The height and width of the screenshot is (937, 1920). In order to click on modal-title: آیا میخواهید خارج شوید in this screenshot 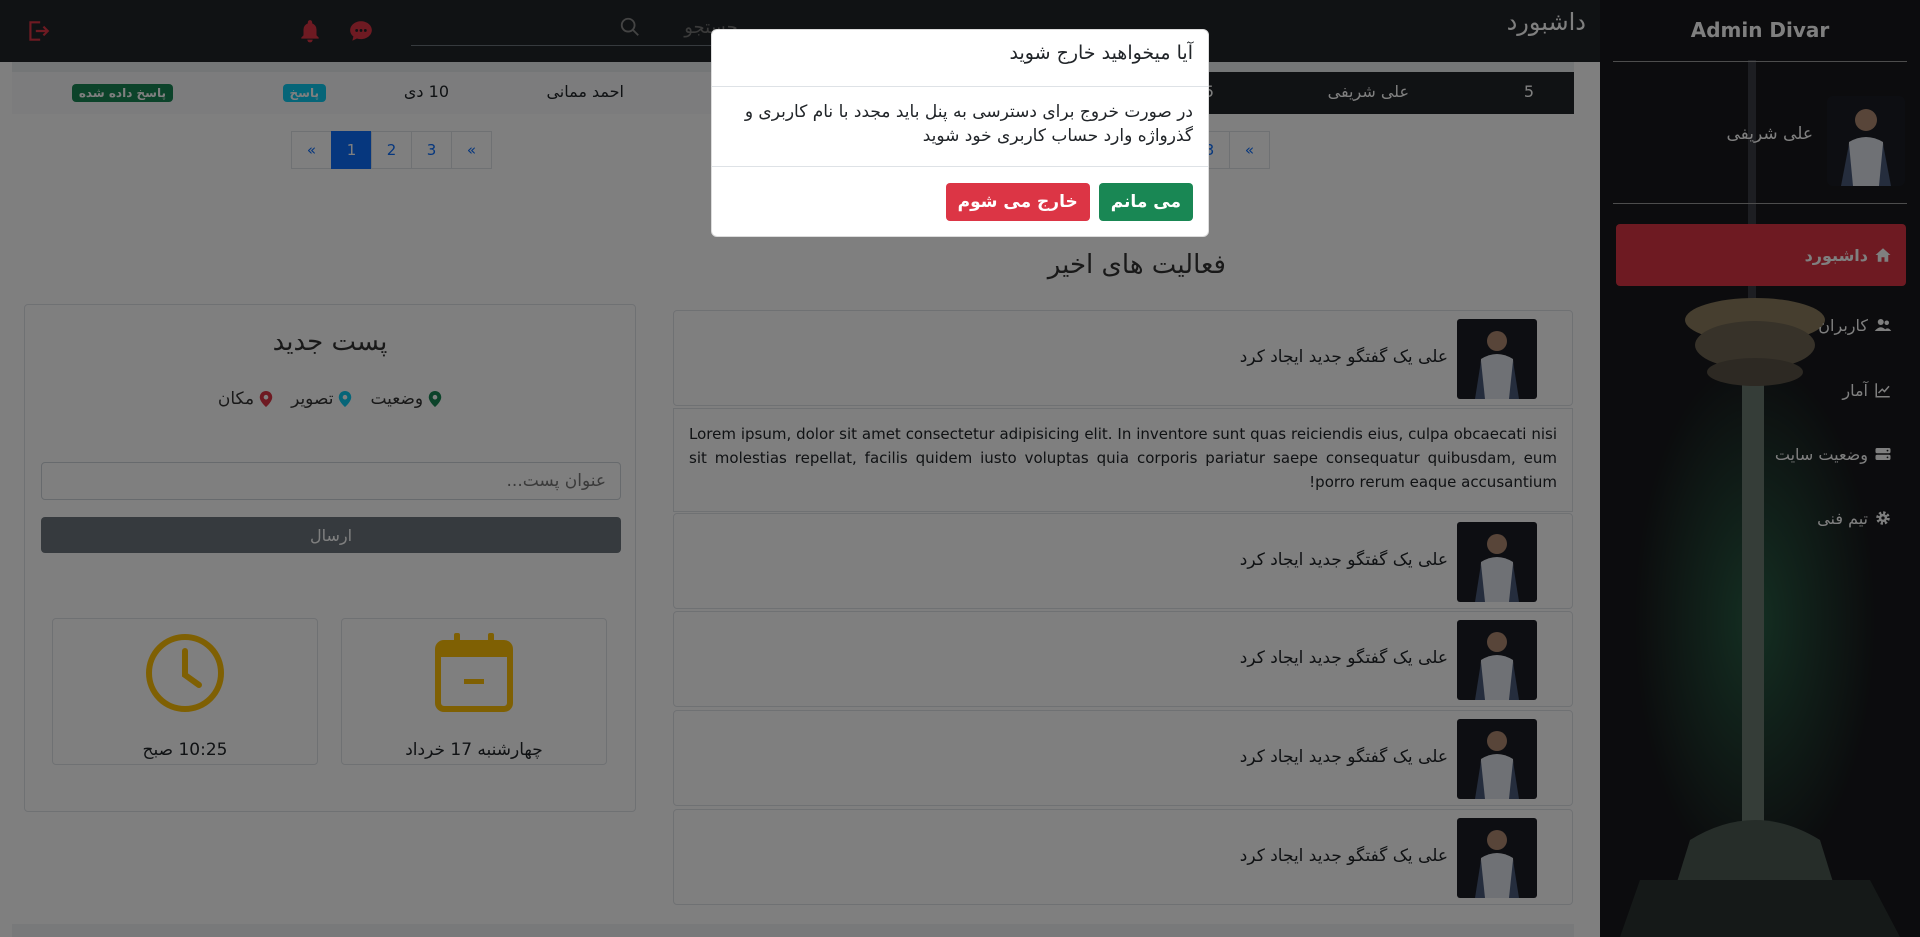, I will do `click(960, 58)`.